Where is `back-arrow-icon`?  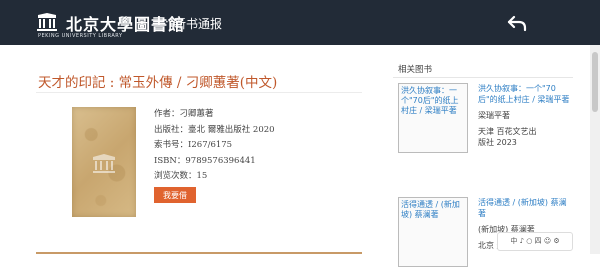
back-arrow-icon is located at coordinates (517, 23).